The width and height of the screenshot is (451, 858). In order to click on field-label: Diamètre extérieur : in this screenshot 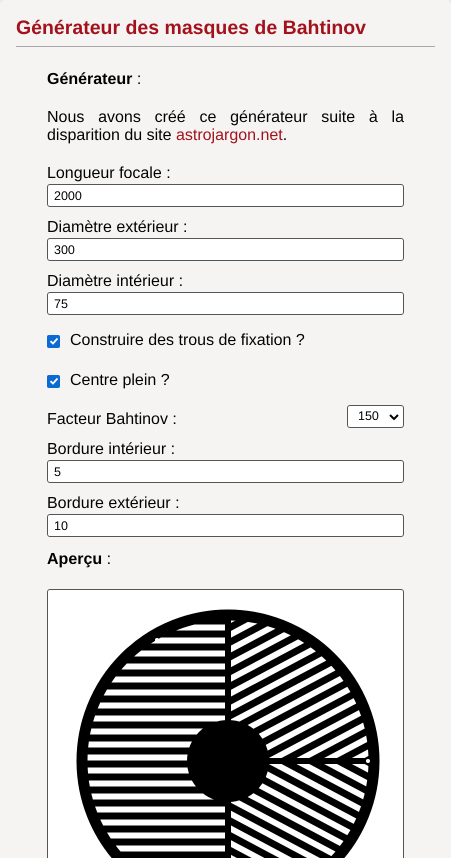, I will do `click(117, 228)`.